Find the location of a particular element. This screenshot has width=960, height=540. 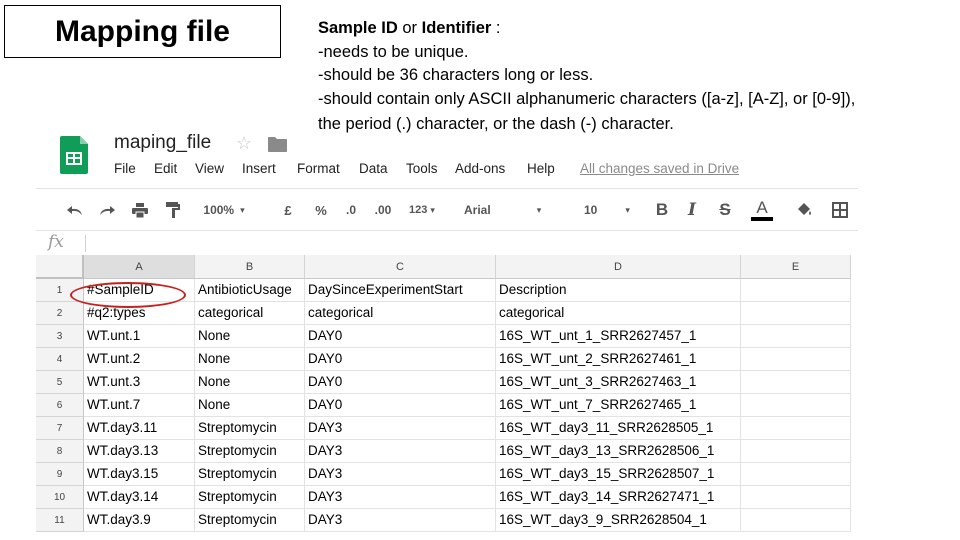

redo-icon is located at coordinates (107, 210).